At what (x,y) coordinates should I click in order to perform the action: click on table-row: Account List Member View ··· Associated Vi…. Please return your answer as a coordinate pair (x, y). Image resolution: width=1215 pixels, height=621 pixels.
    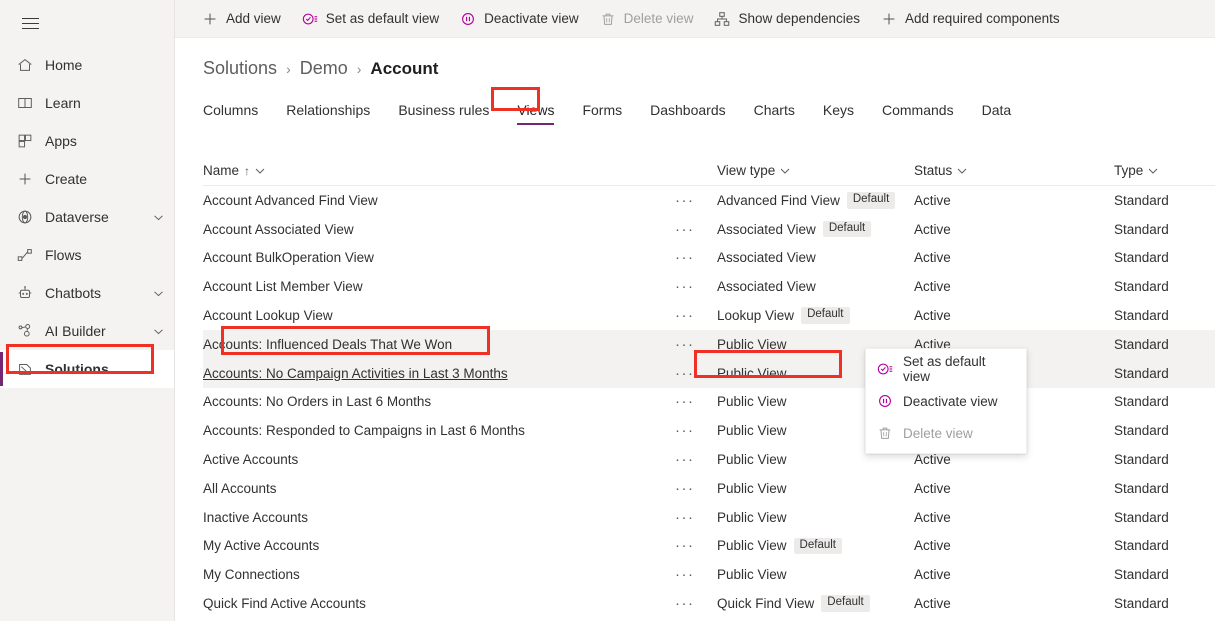
    Looking at the image, I should click on (709, 286).